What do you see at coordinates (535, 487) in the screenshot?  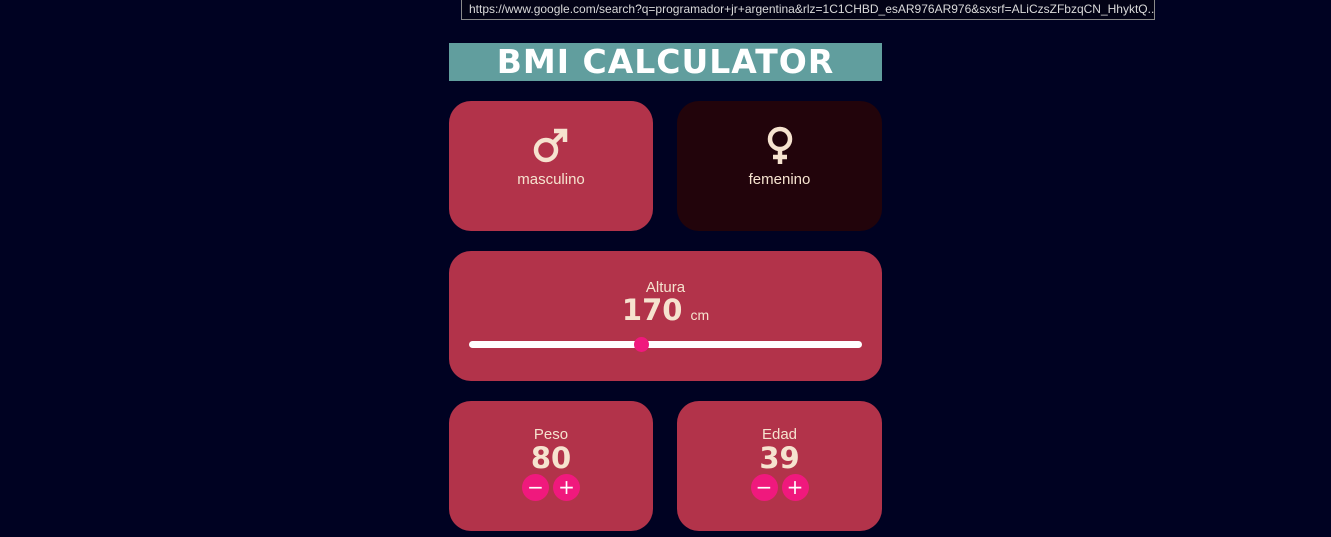 I see `weight-decrement-button: −` at bounding box center [535, 487].